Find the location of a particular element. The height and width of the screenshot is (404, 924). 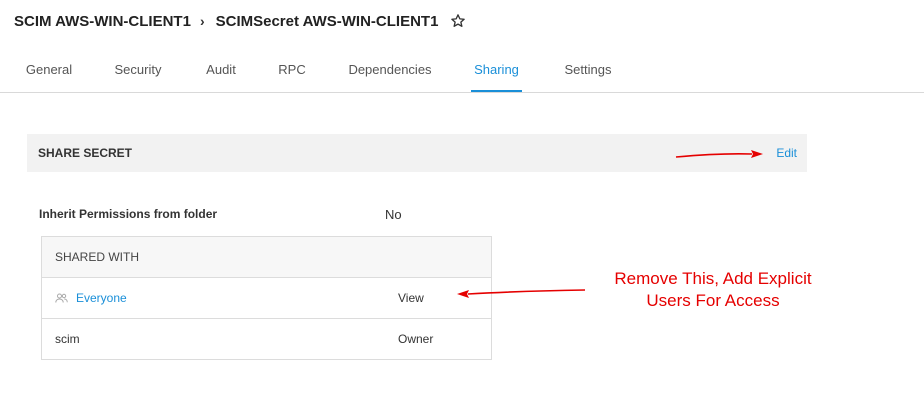

annotation-arrow-to-everyone is located at coordinates (521, 293).